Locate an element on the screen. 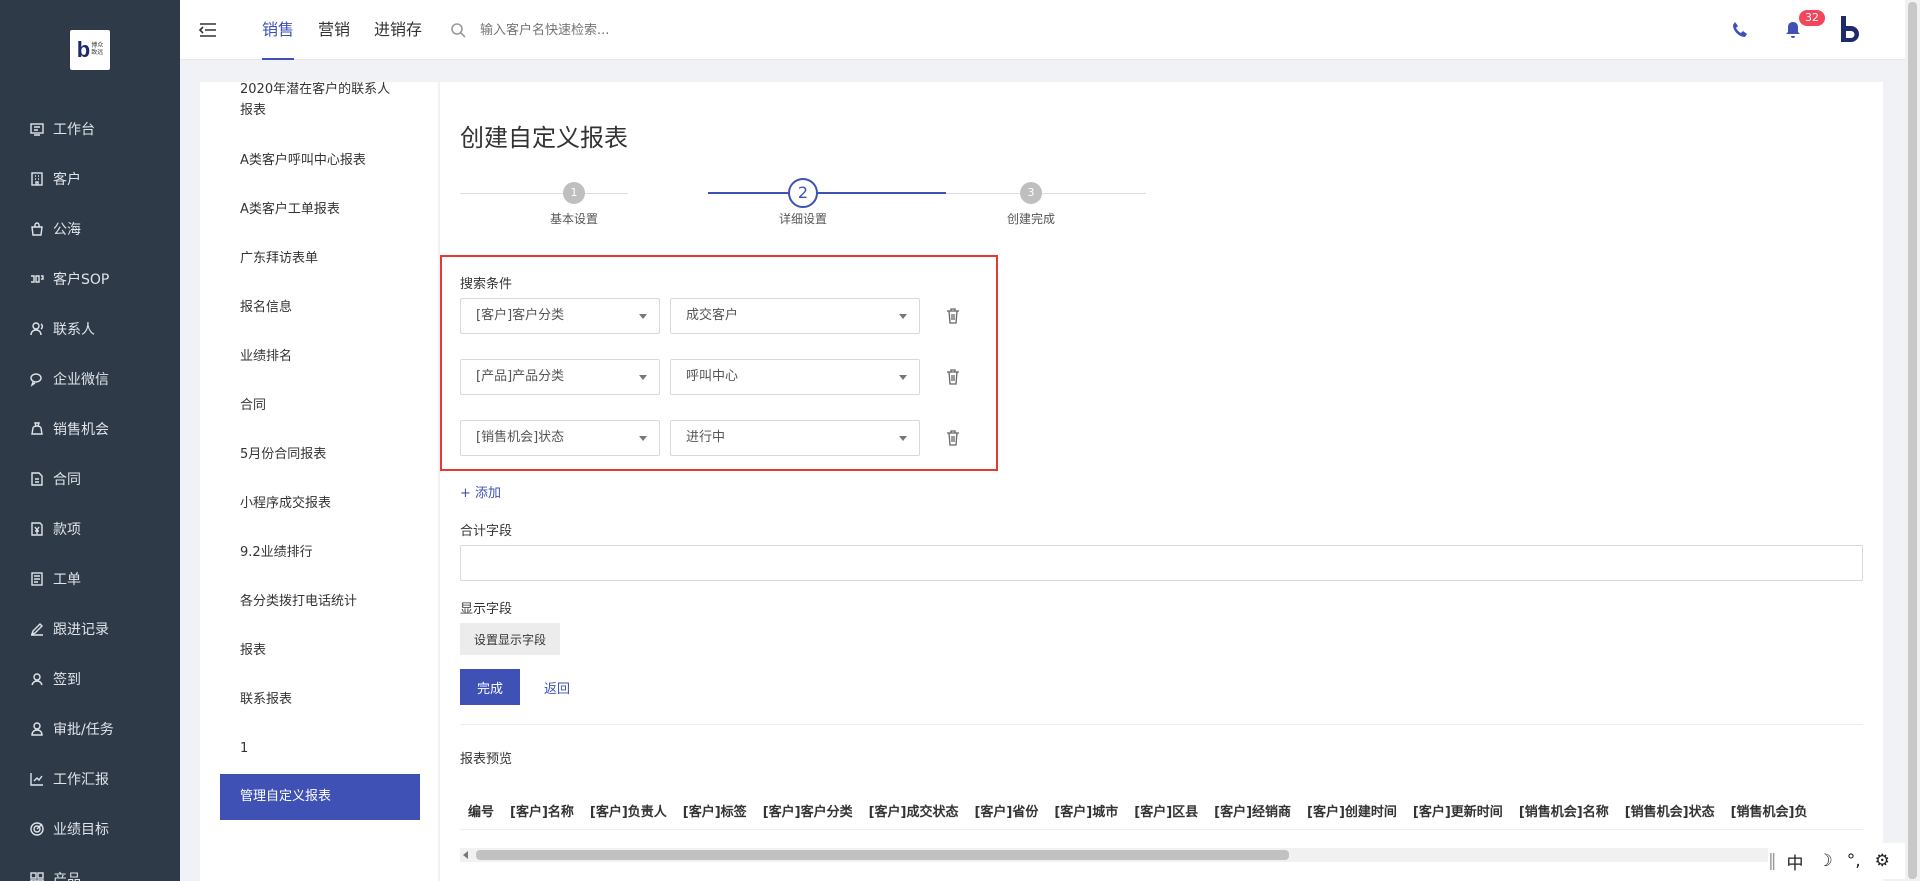  nav-item: 款项 is located at coordinates (90, 529).